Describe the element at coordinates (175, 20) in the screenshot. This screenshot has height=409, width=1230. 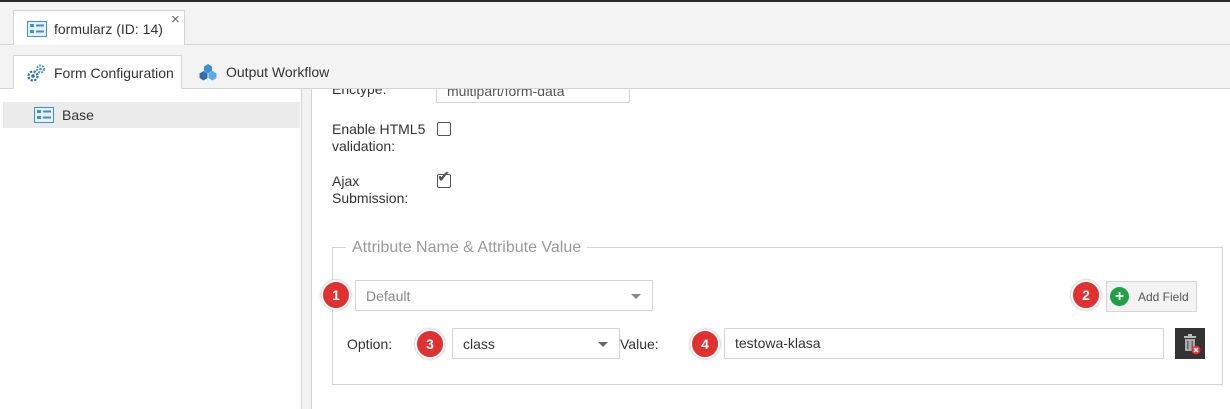
I see `close-icon: ×` at that location.